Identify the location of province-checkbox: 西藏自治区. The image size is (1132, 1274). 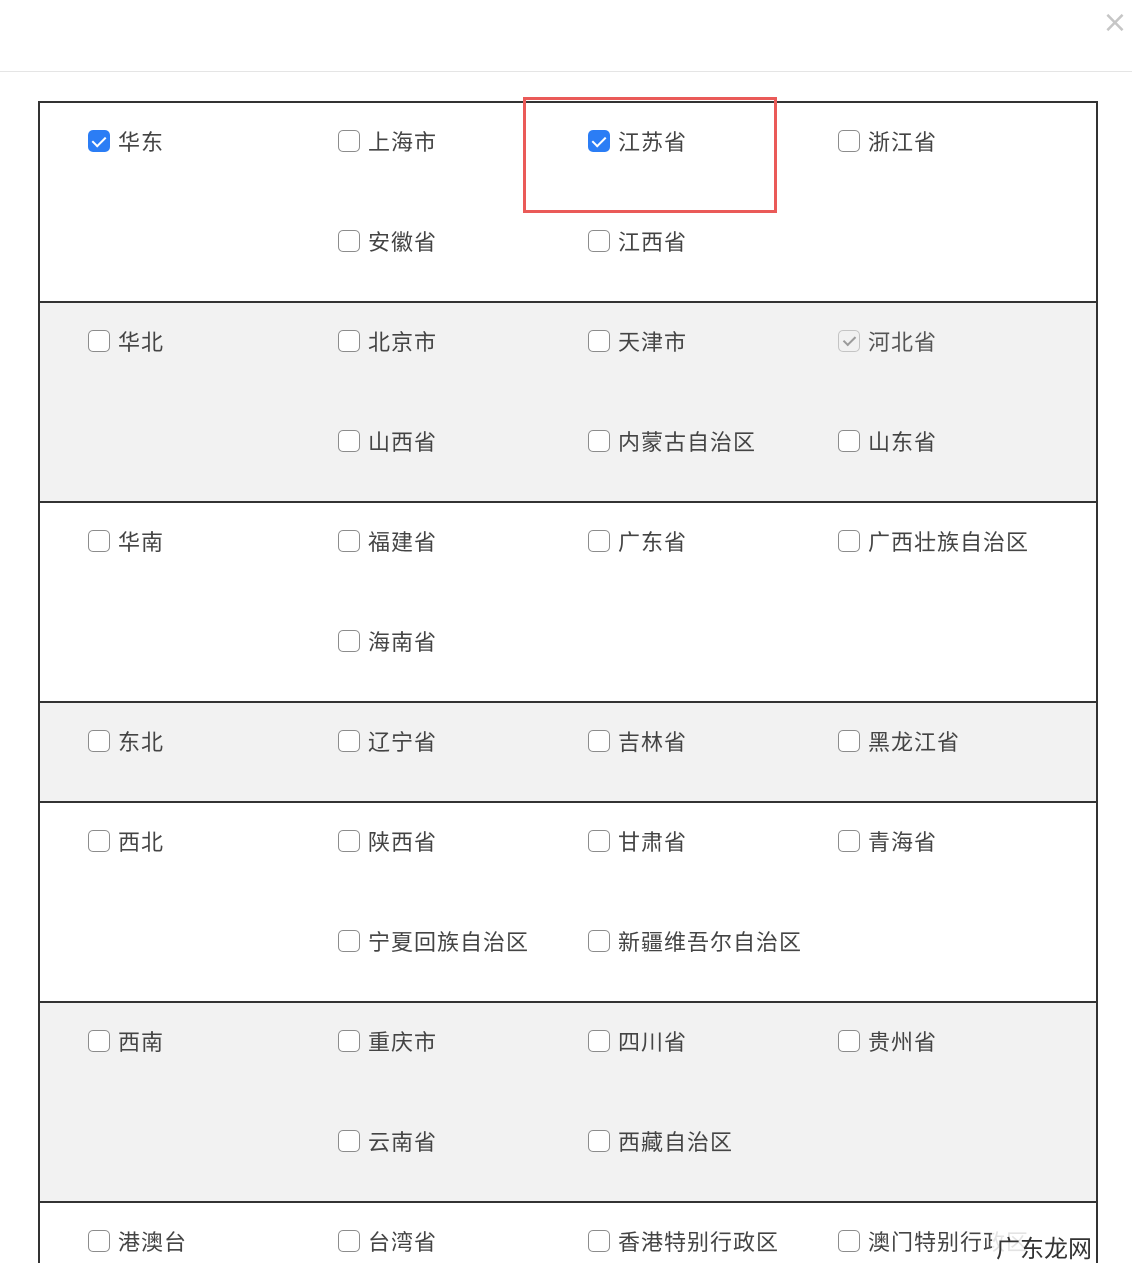
(660, 1141).